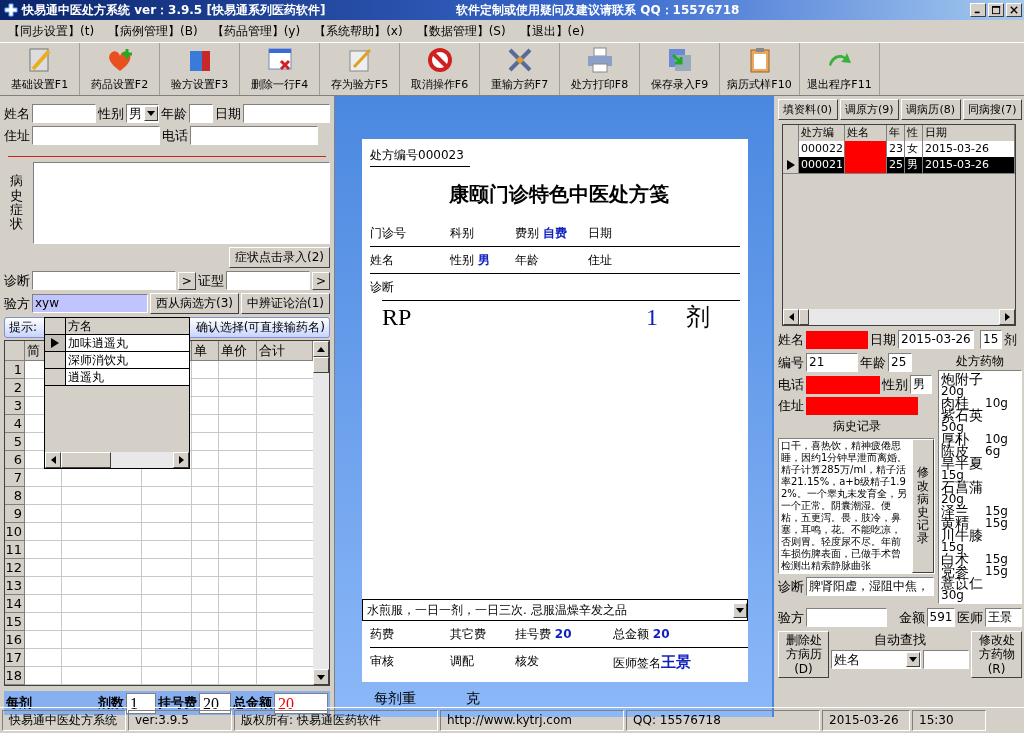 This screenshot has height=733, width=1024. Describe the element at coordinates (899, 149) in the screenshot. I see `history-row: 000022 23 女 2015-03-26` at that location.